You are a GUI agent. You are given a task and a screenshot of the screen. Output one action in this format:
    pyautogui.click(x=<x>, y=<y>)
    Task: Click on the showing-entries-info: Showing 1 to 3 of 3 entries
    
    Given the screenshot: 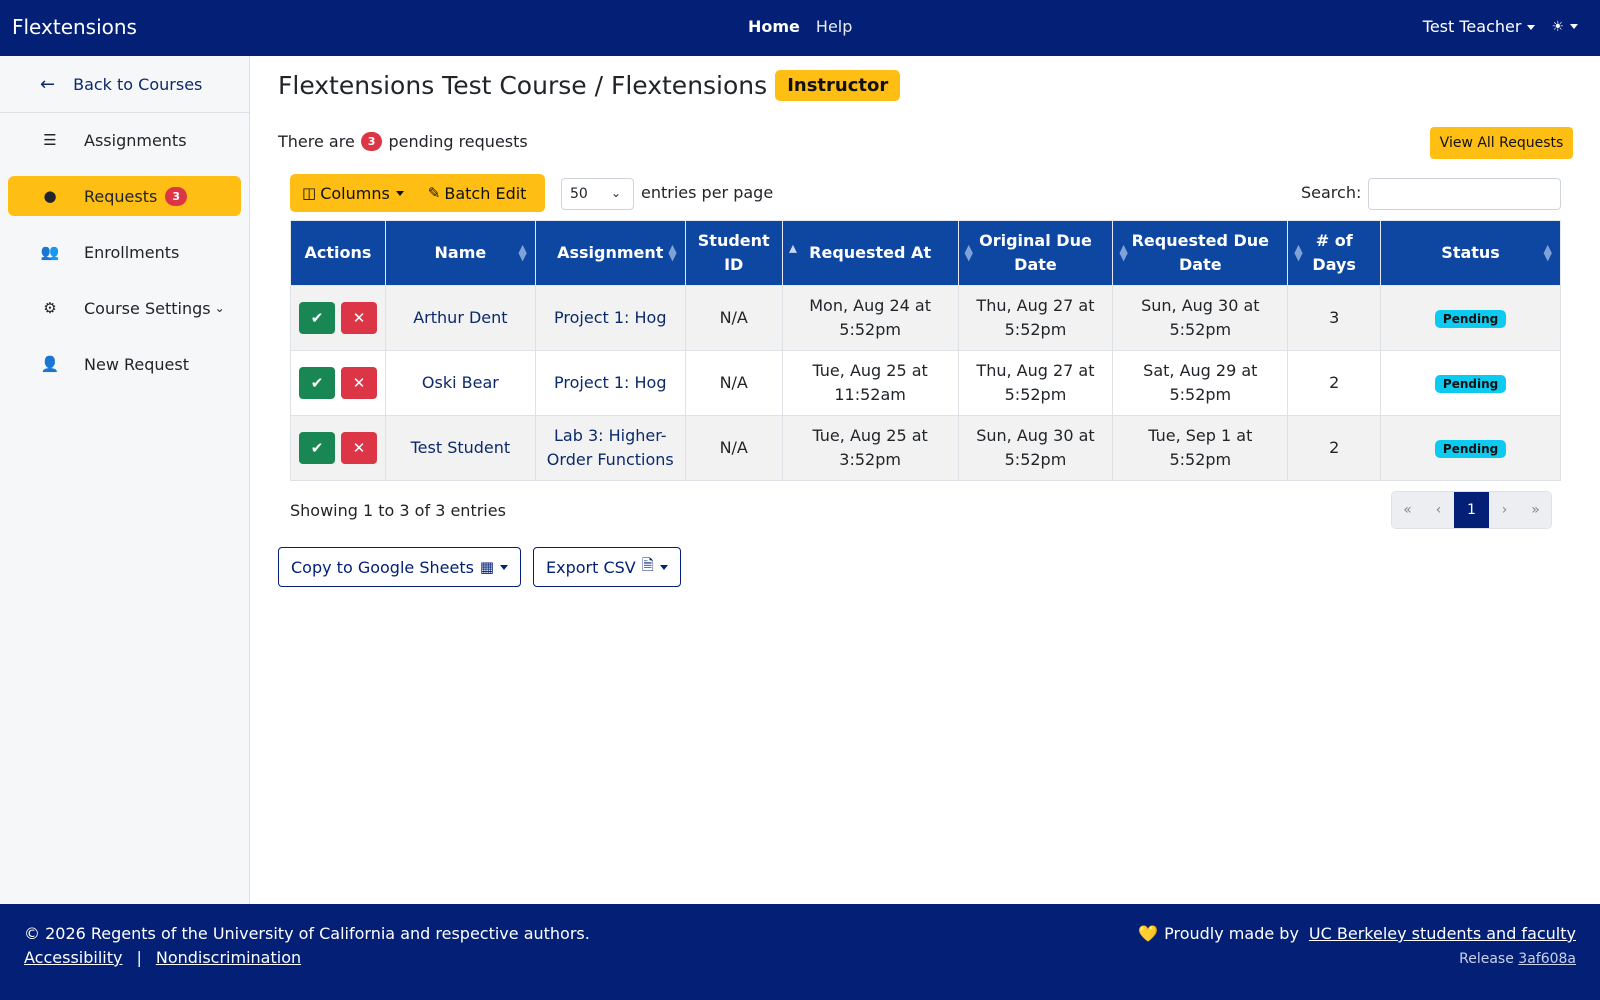 What is the action you would take?
    pyautogui.click(x=398, y=510)
    